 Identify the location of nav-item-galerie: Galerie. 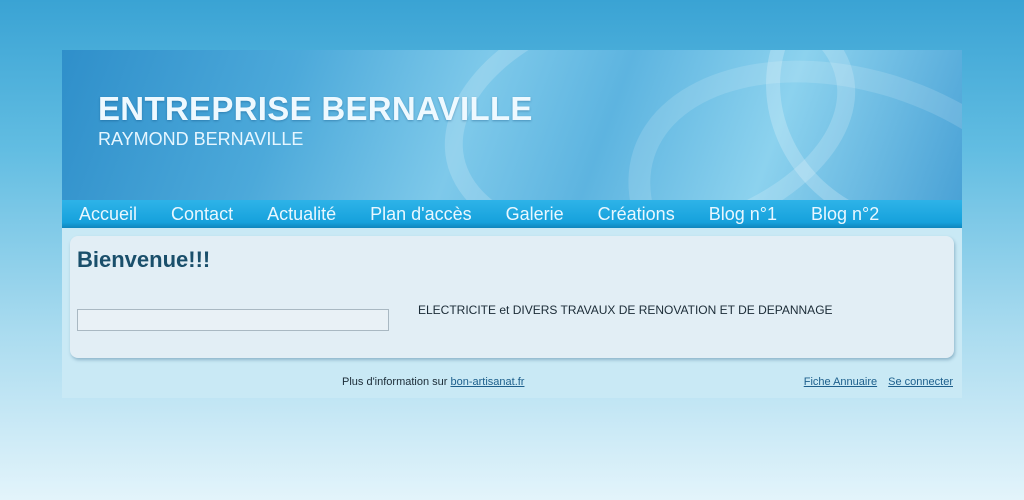
(535, 214).